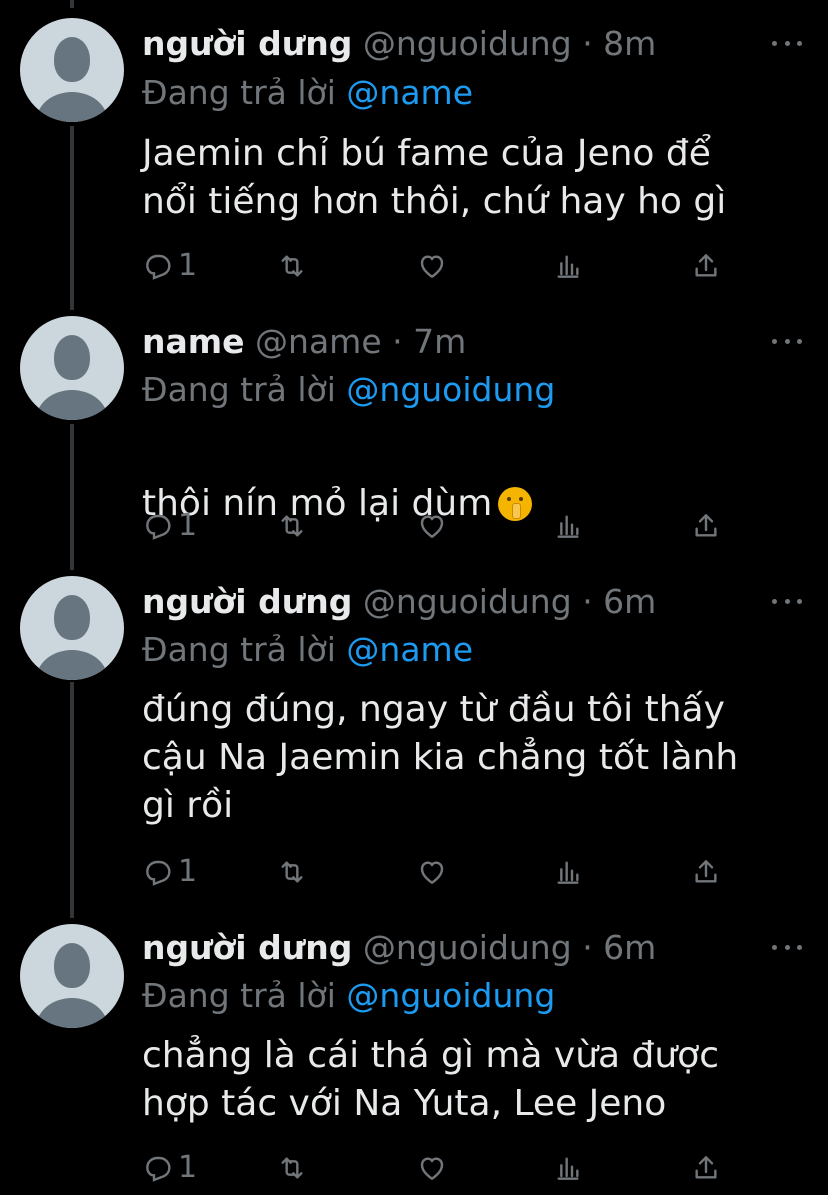  I want to click on tweet-header: name @name · 7m, so click(304, 342).